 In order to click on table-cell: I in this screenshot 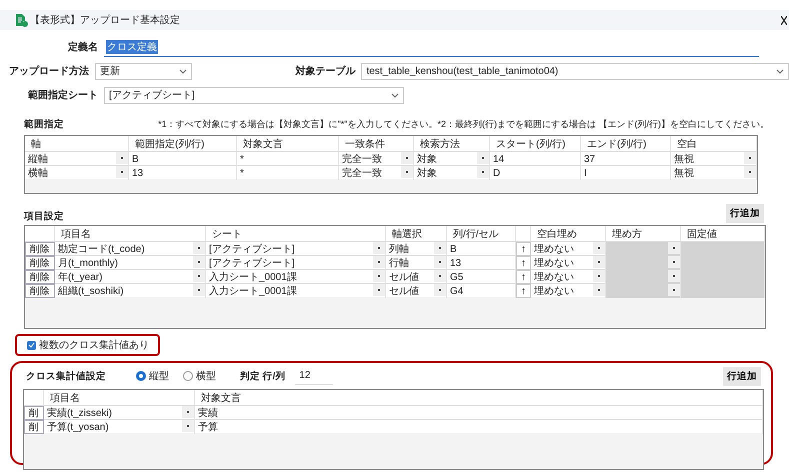, I will do `click(626, 173)`.